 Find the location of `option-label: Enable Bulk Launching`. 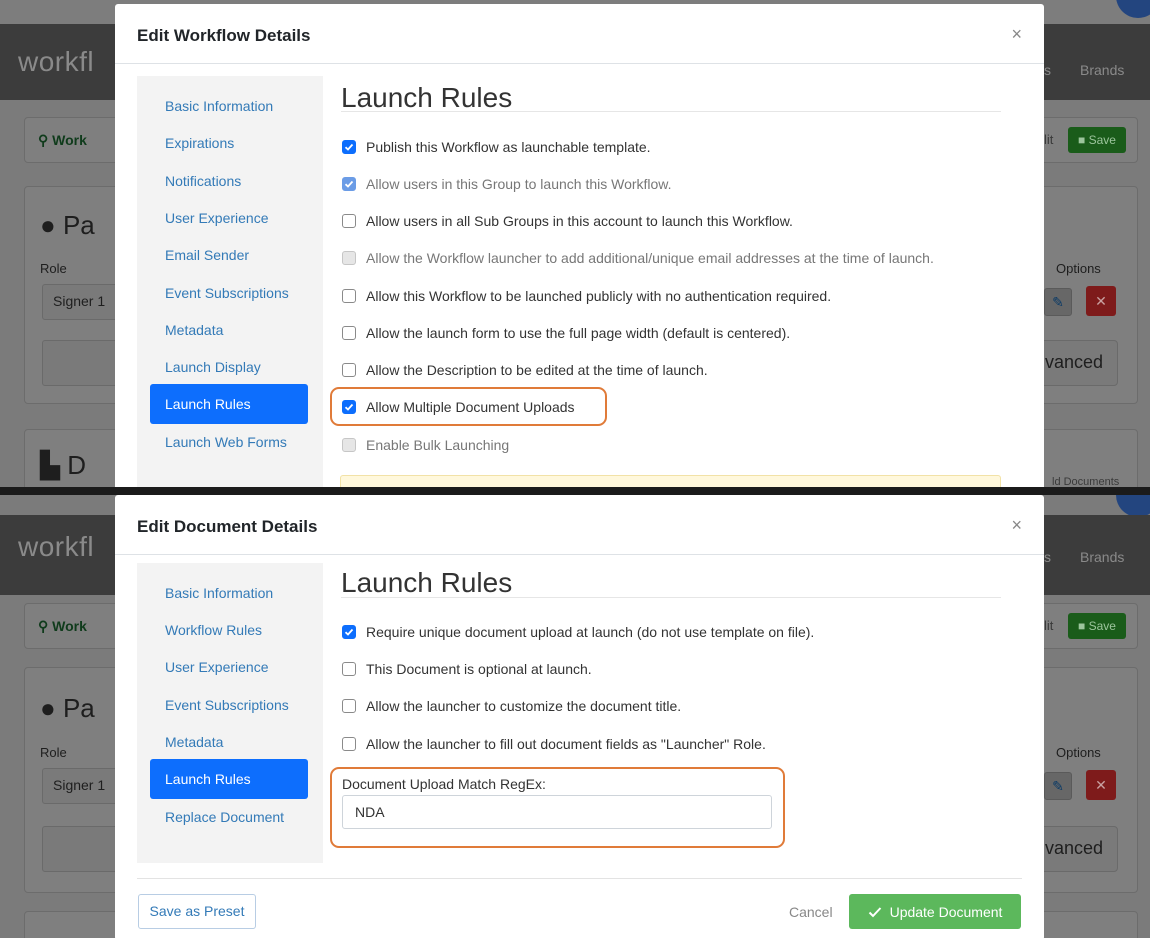

option-label: Enable Bulk Launching is located at coordinates (438, 445).